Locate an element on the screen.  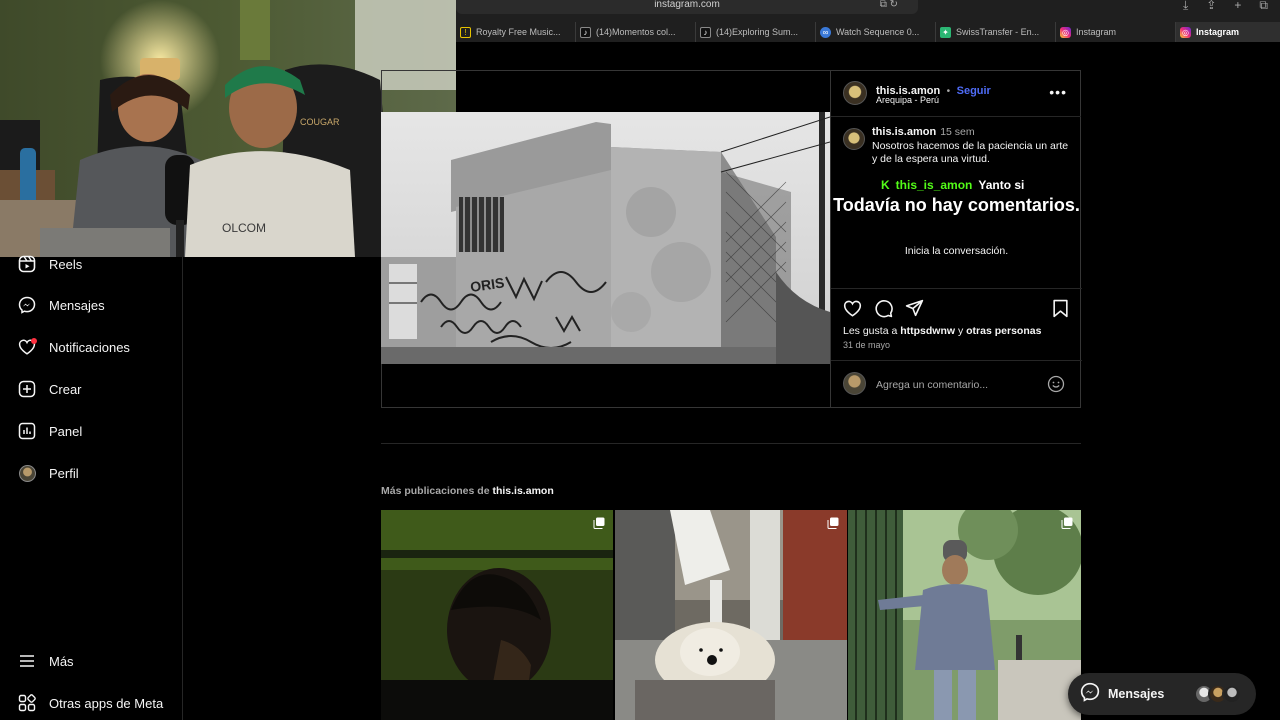
messages-label: Mensajes is located at coordinates (1136, 694).